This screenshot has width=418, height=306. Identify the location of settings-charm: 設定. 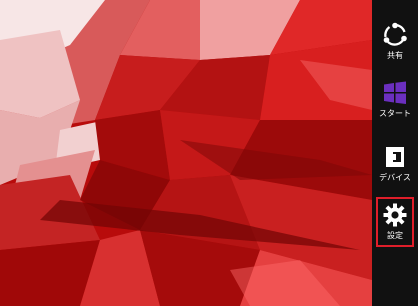
(395, 222).